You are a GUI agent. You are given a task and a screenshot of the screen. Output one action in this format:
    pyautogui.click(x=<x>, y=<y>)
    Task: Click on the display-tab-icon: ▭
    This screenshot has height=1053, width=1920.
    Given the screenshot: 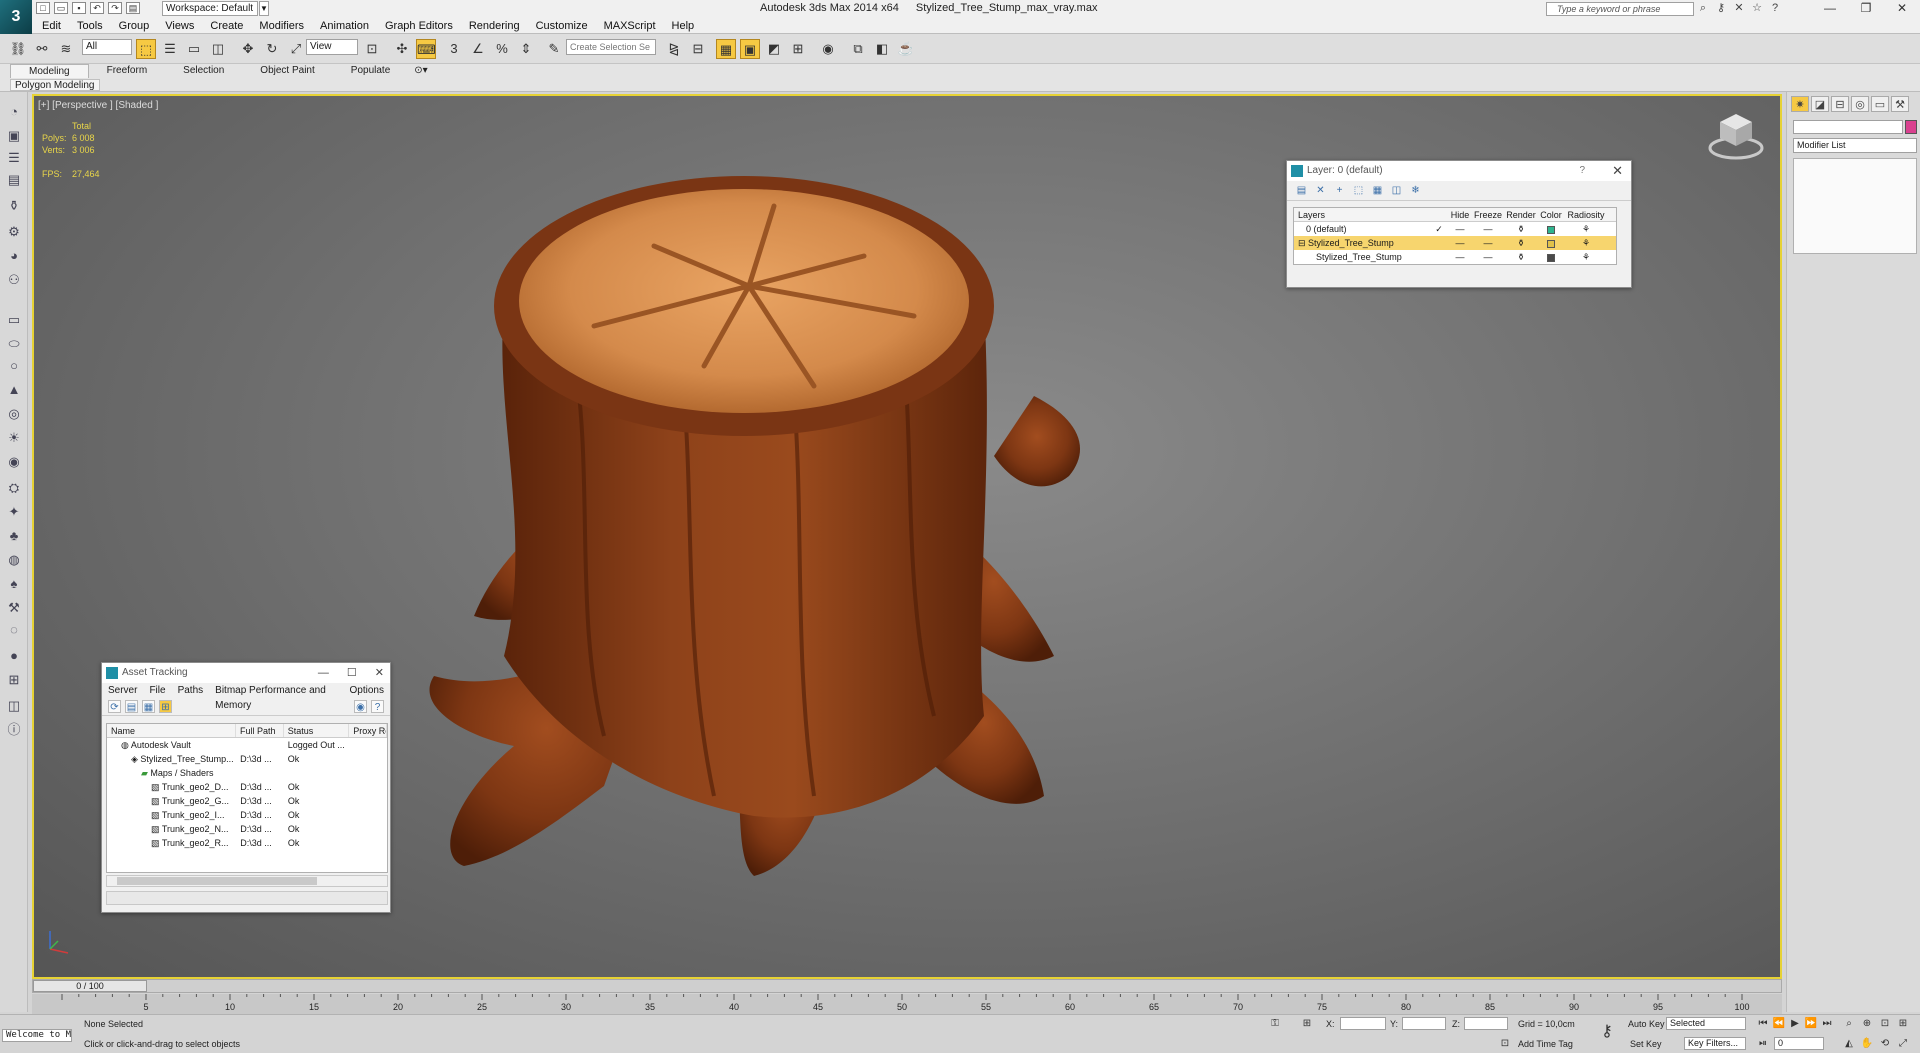 What is the action you would take?
    pyautogui.click(x=1880, y=104)
    